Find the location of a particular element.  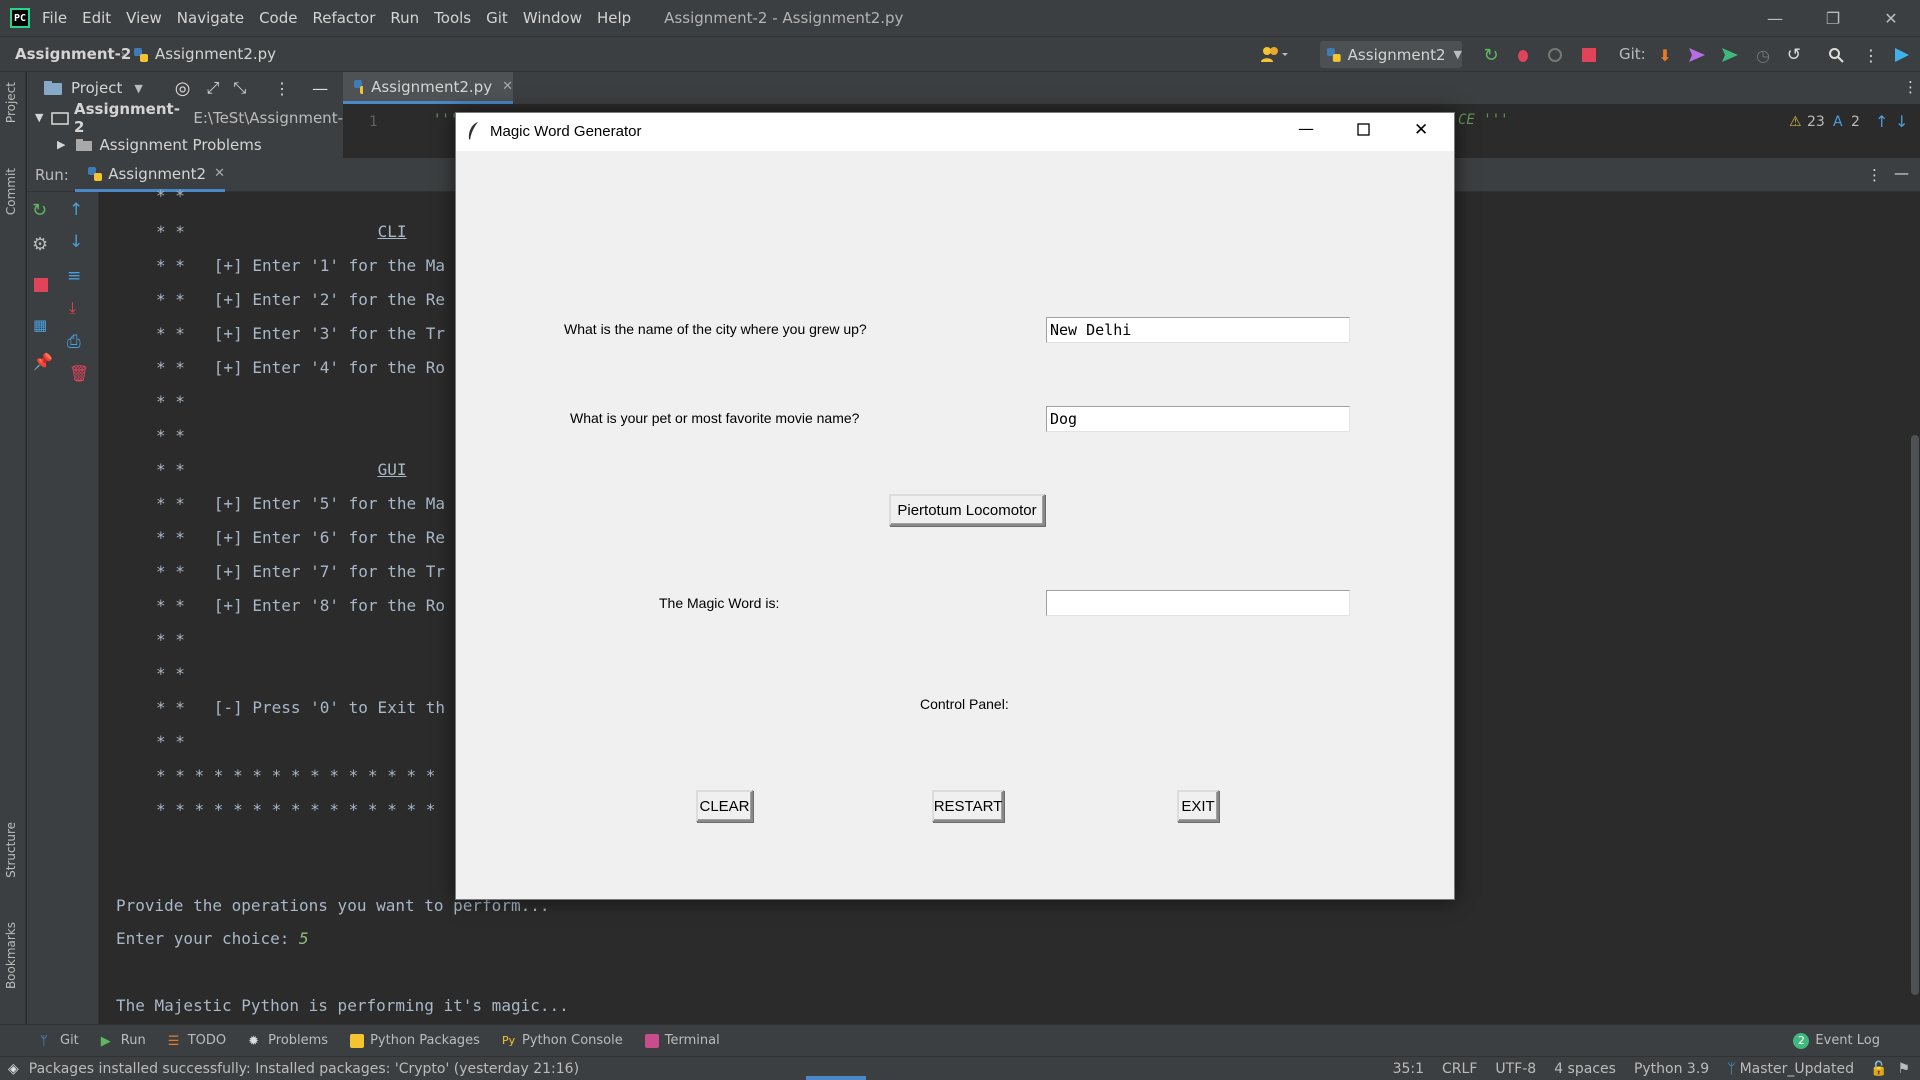

git-push-icon is located at coordinates (1730, 55).